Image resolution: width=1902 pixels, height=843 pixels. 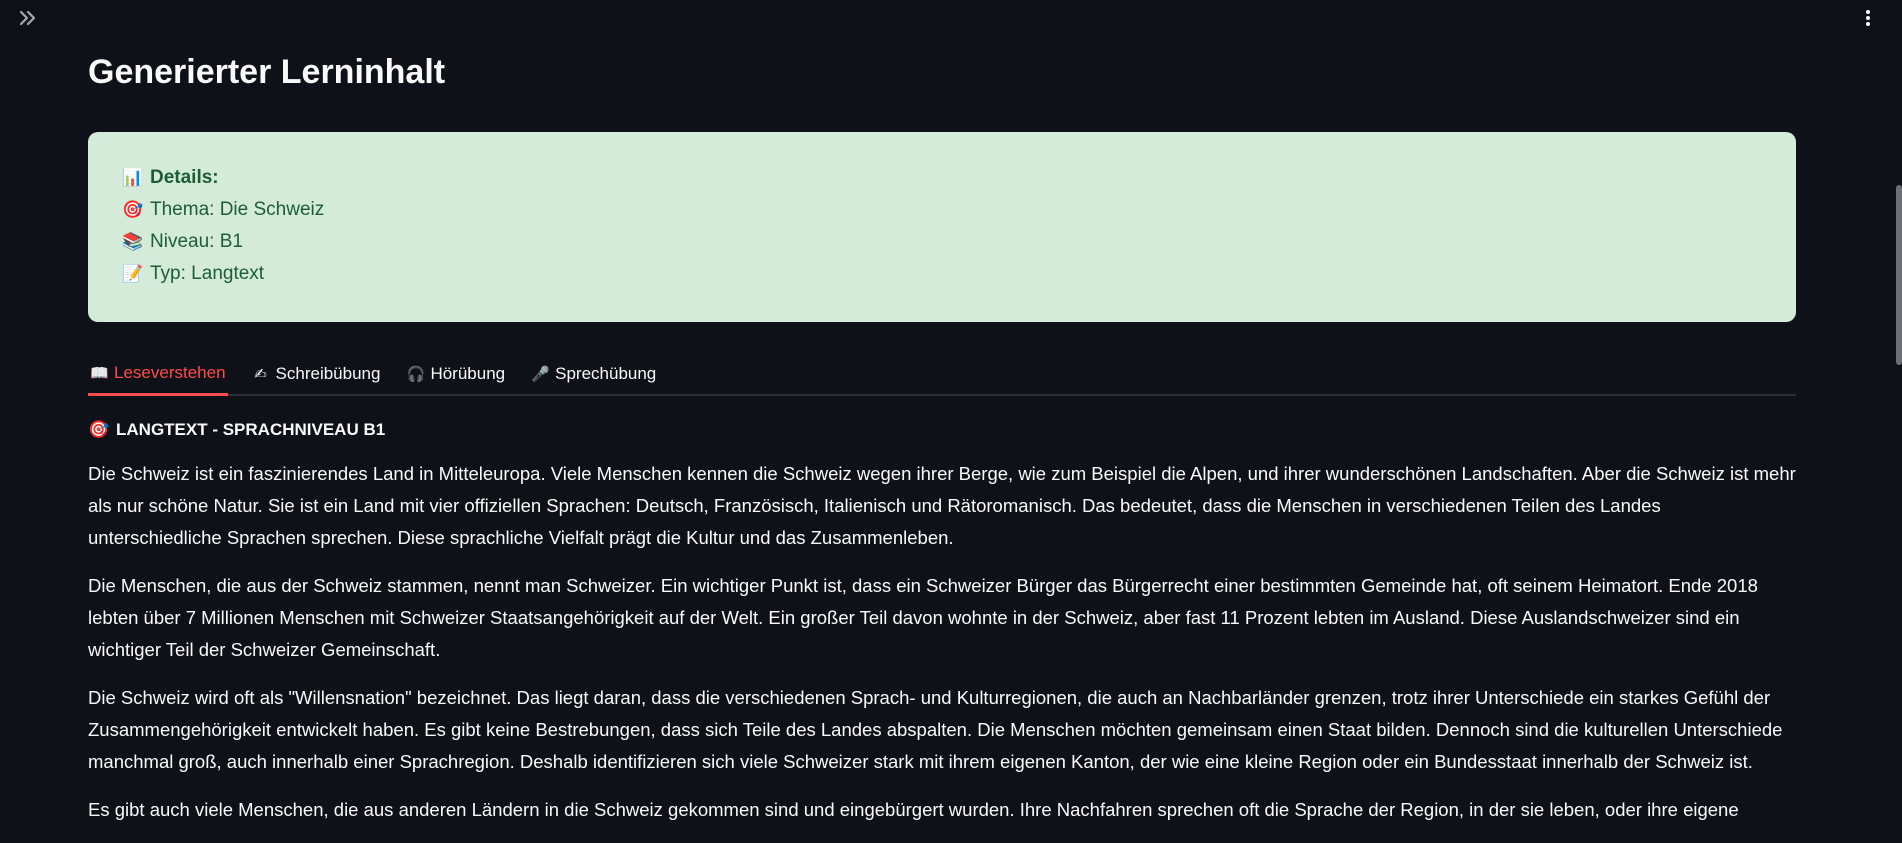 What do you see at coordinates (99, 373) in the screenshot?
I see `open-book-icon: 📖` at bounding box center [99, 373].